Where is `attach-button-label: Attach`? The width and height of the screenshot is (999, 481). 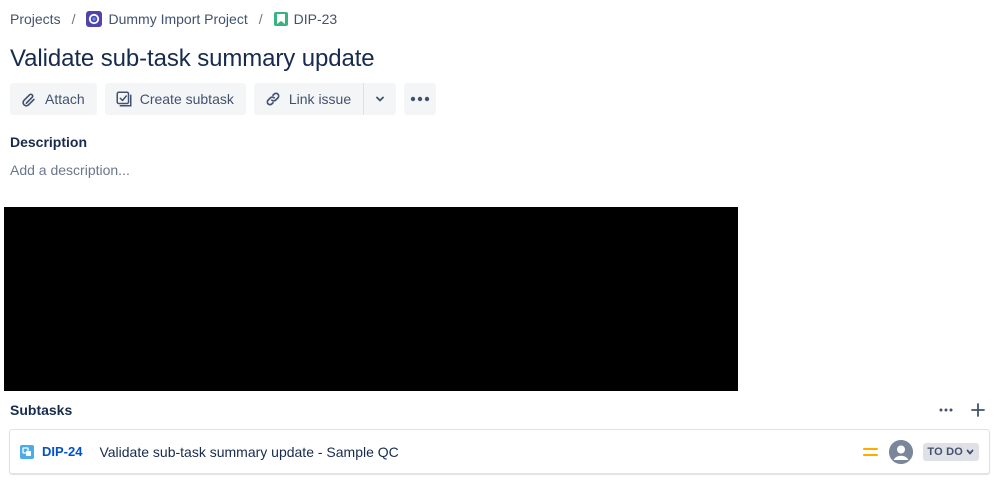 attach-button-label: Attach is located at coordinates (65, 99).